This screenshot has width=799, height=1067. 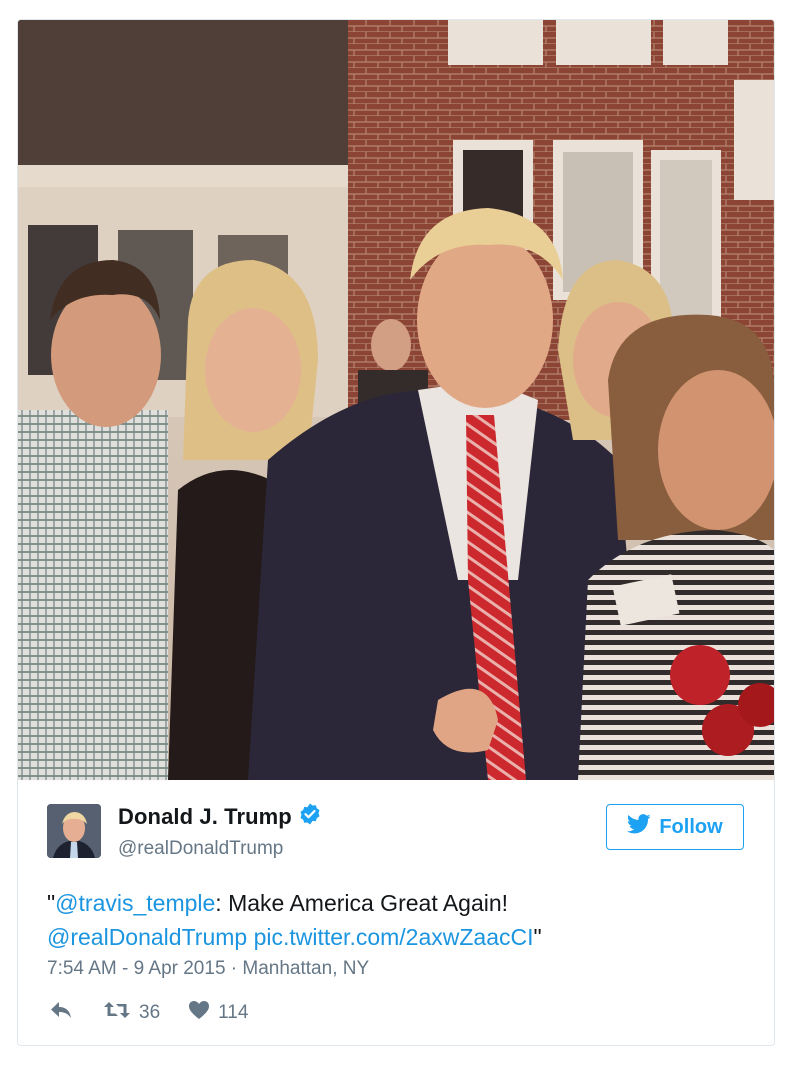 What do you see at coordinates (395, 832) in the screenshot?
I see `tweet-header: Donald J. Trump @realDonaldTrump Follow` at bounding box center [395, 832].